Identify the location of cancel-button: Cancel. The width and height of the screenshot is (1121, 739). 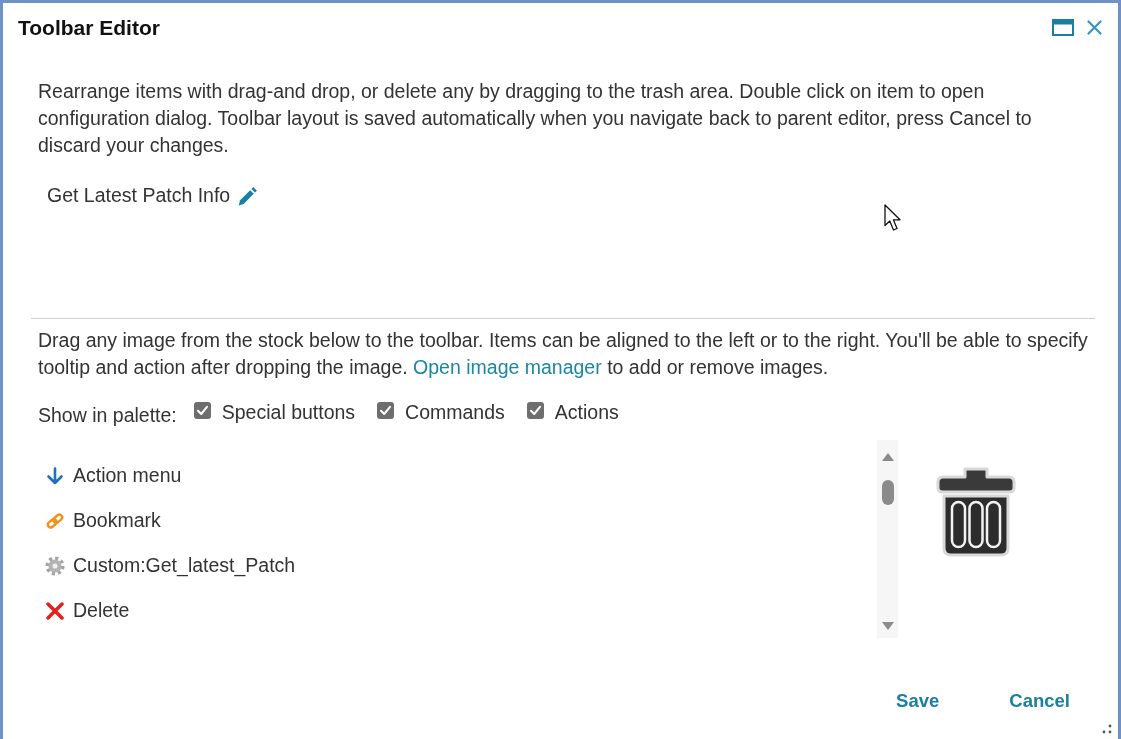
(1039, 701).